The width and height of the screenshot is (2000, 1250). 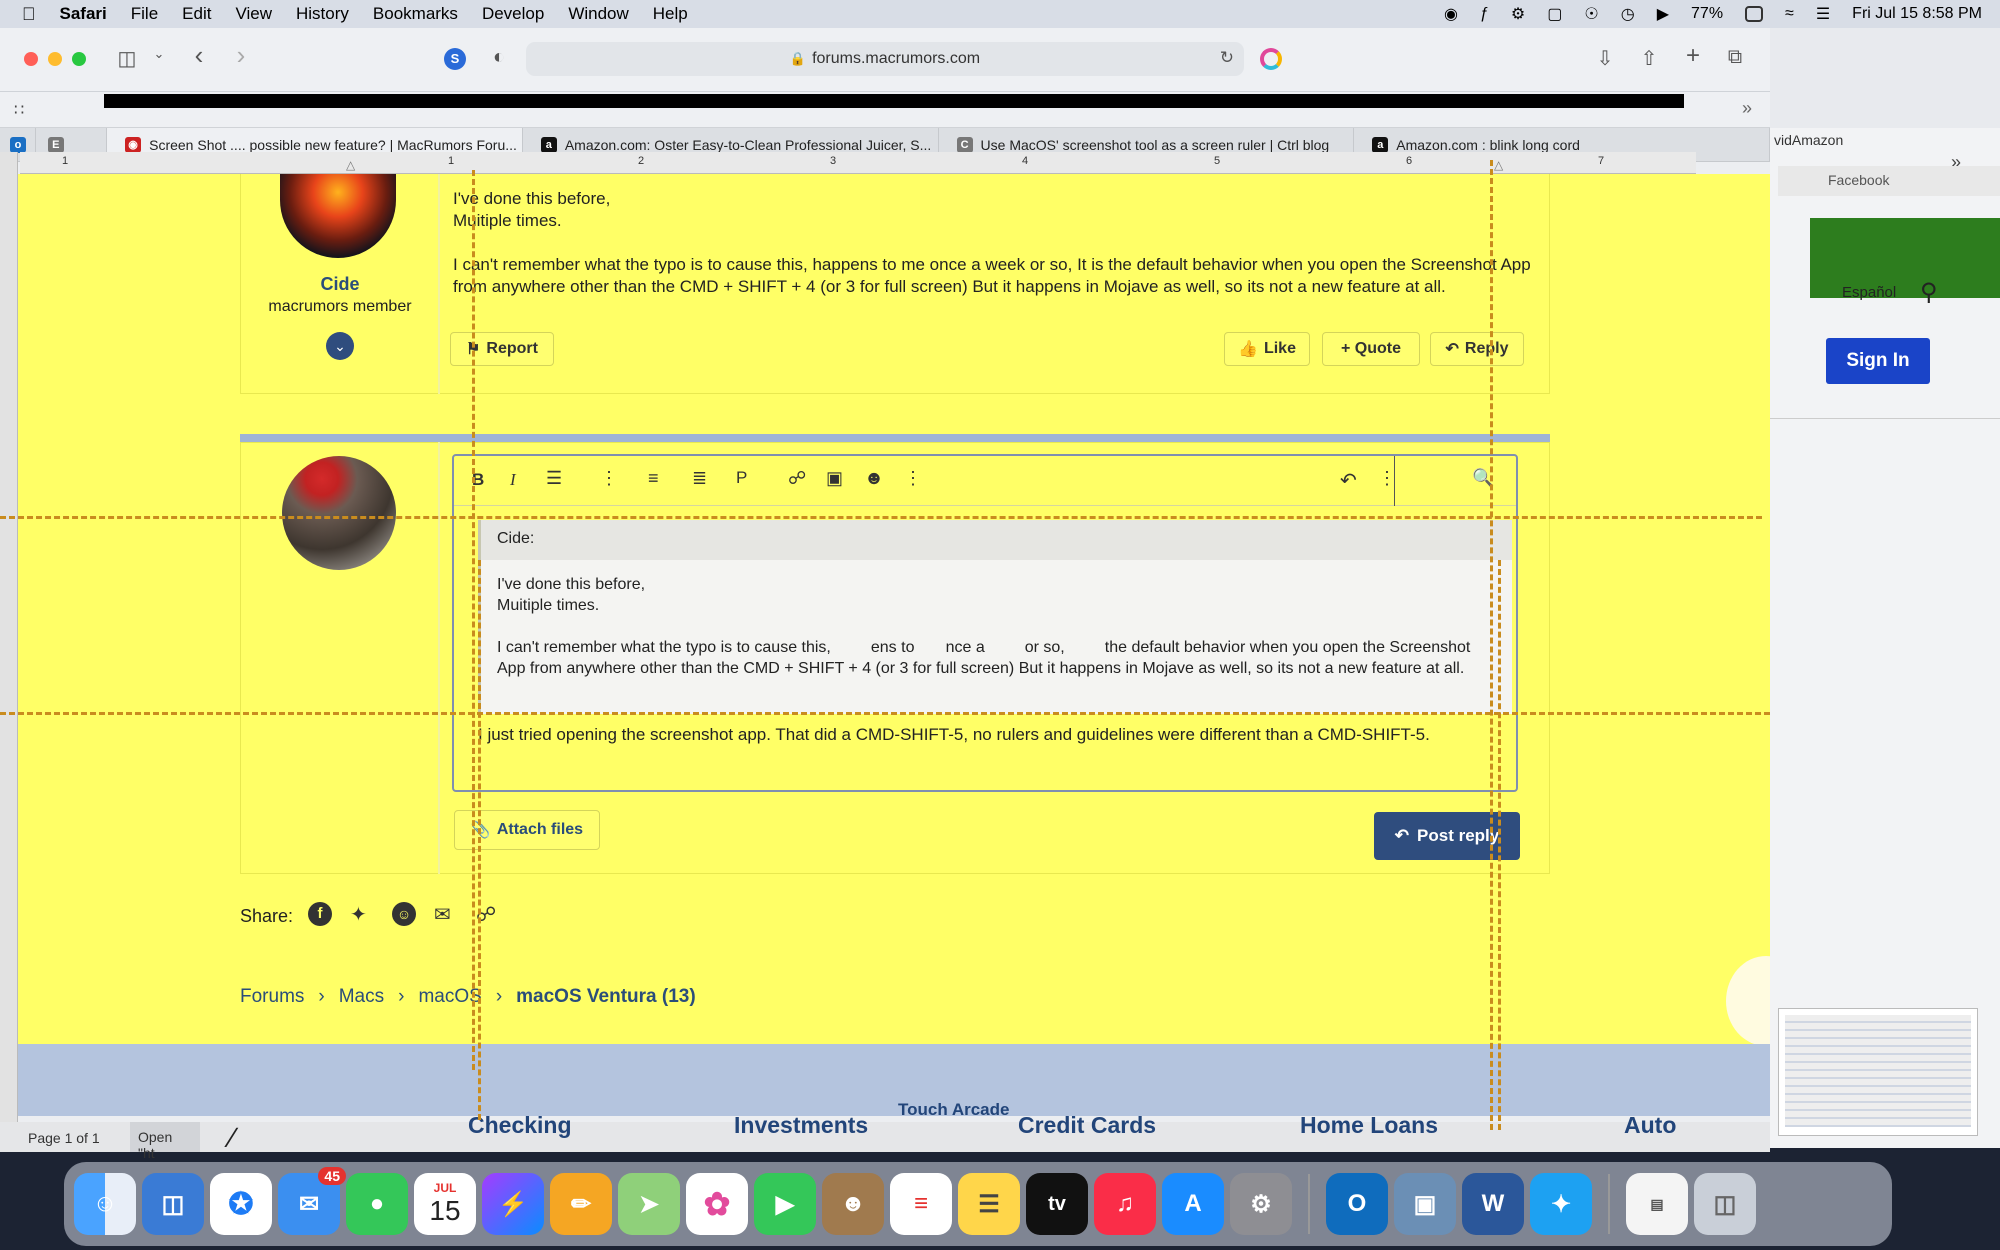 I want to click on display-icon: ▢, so click(x=1554, y=14).